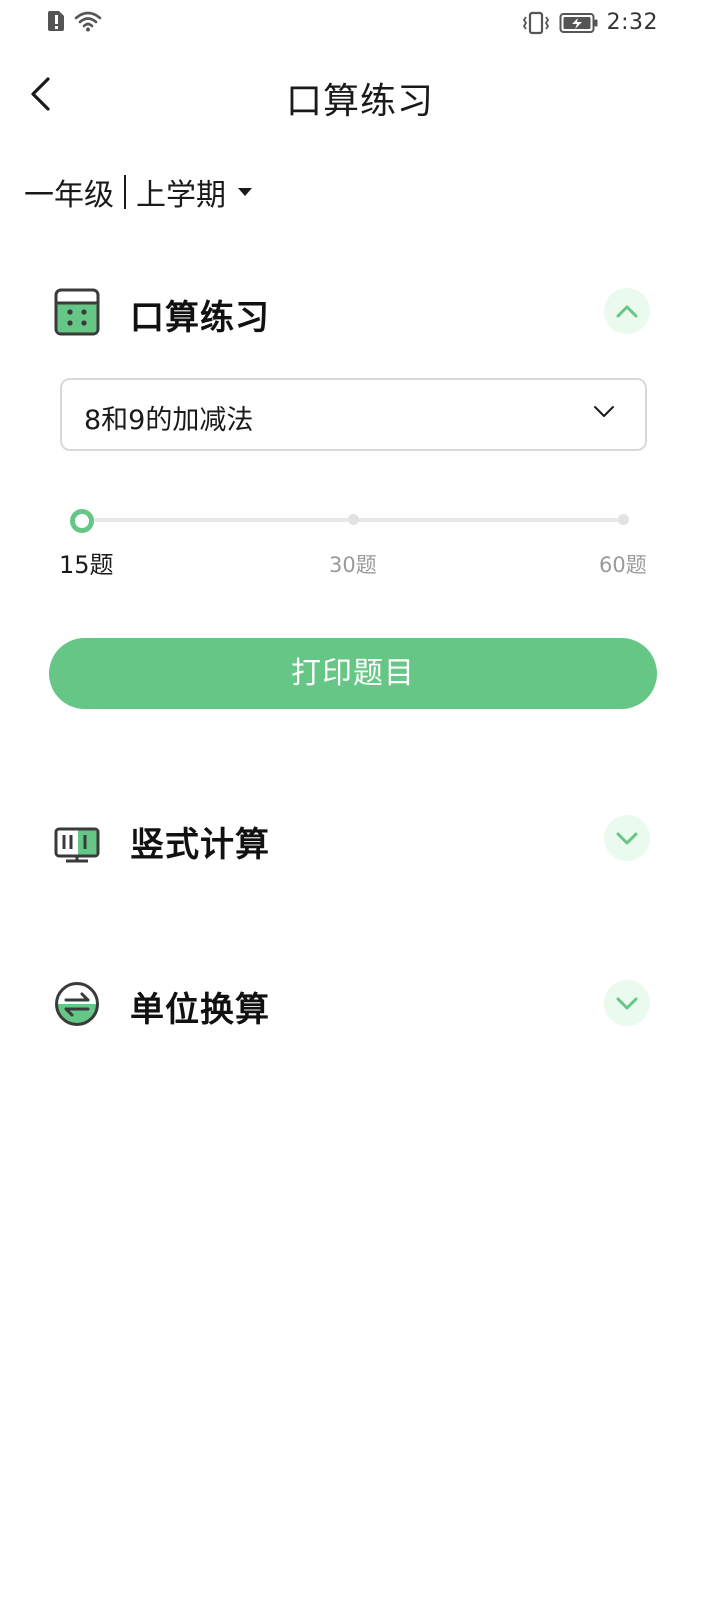 This screenshot has width=720, height=1600. Describe the element at coordinates (632, 22) in the screenshot. I see `status-time: 2:32` at that location.